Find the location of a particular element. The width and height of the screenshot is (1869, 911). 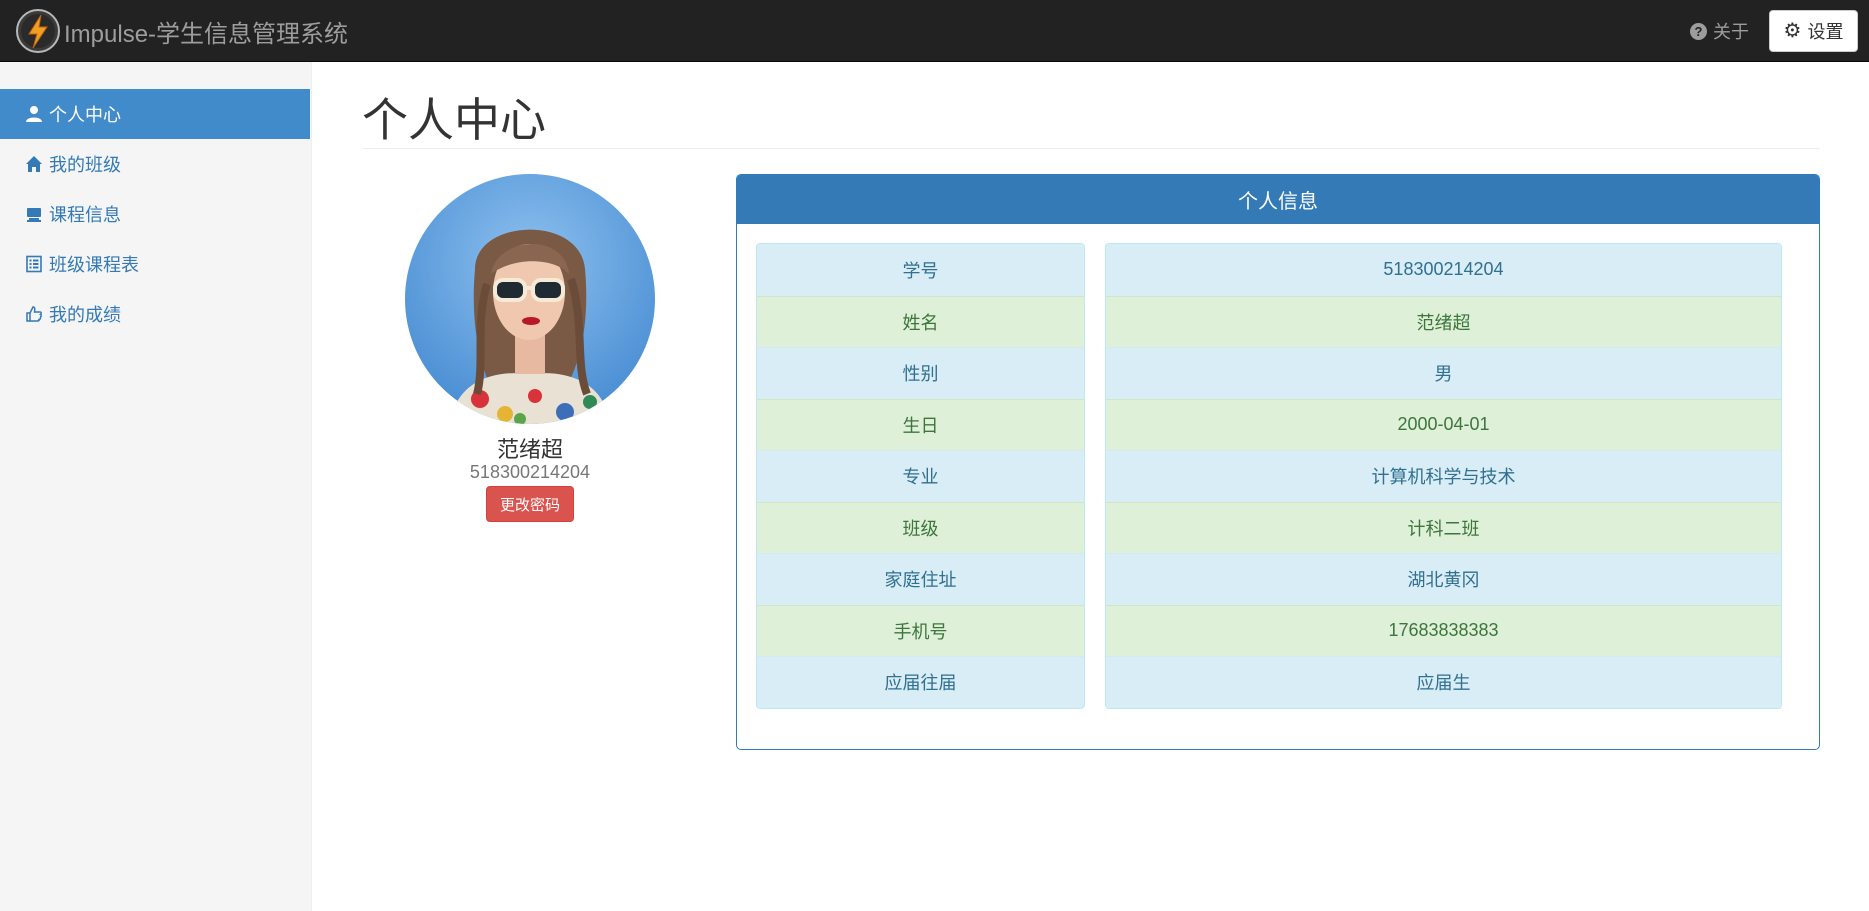

user-icon is located at coordinates (34, 114).